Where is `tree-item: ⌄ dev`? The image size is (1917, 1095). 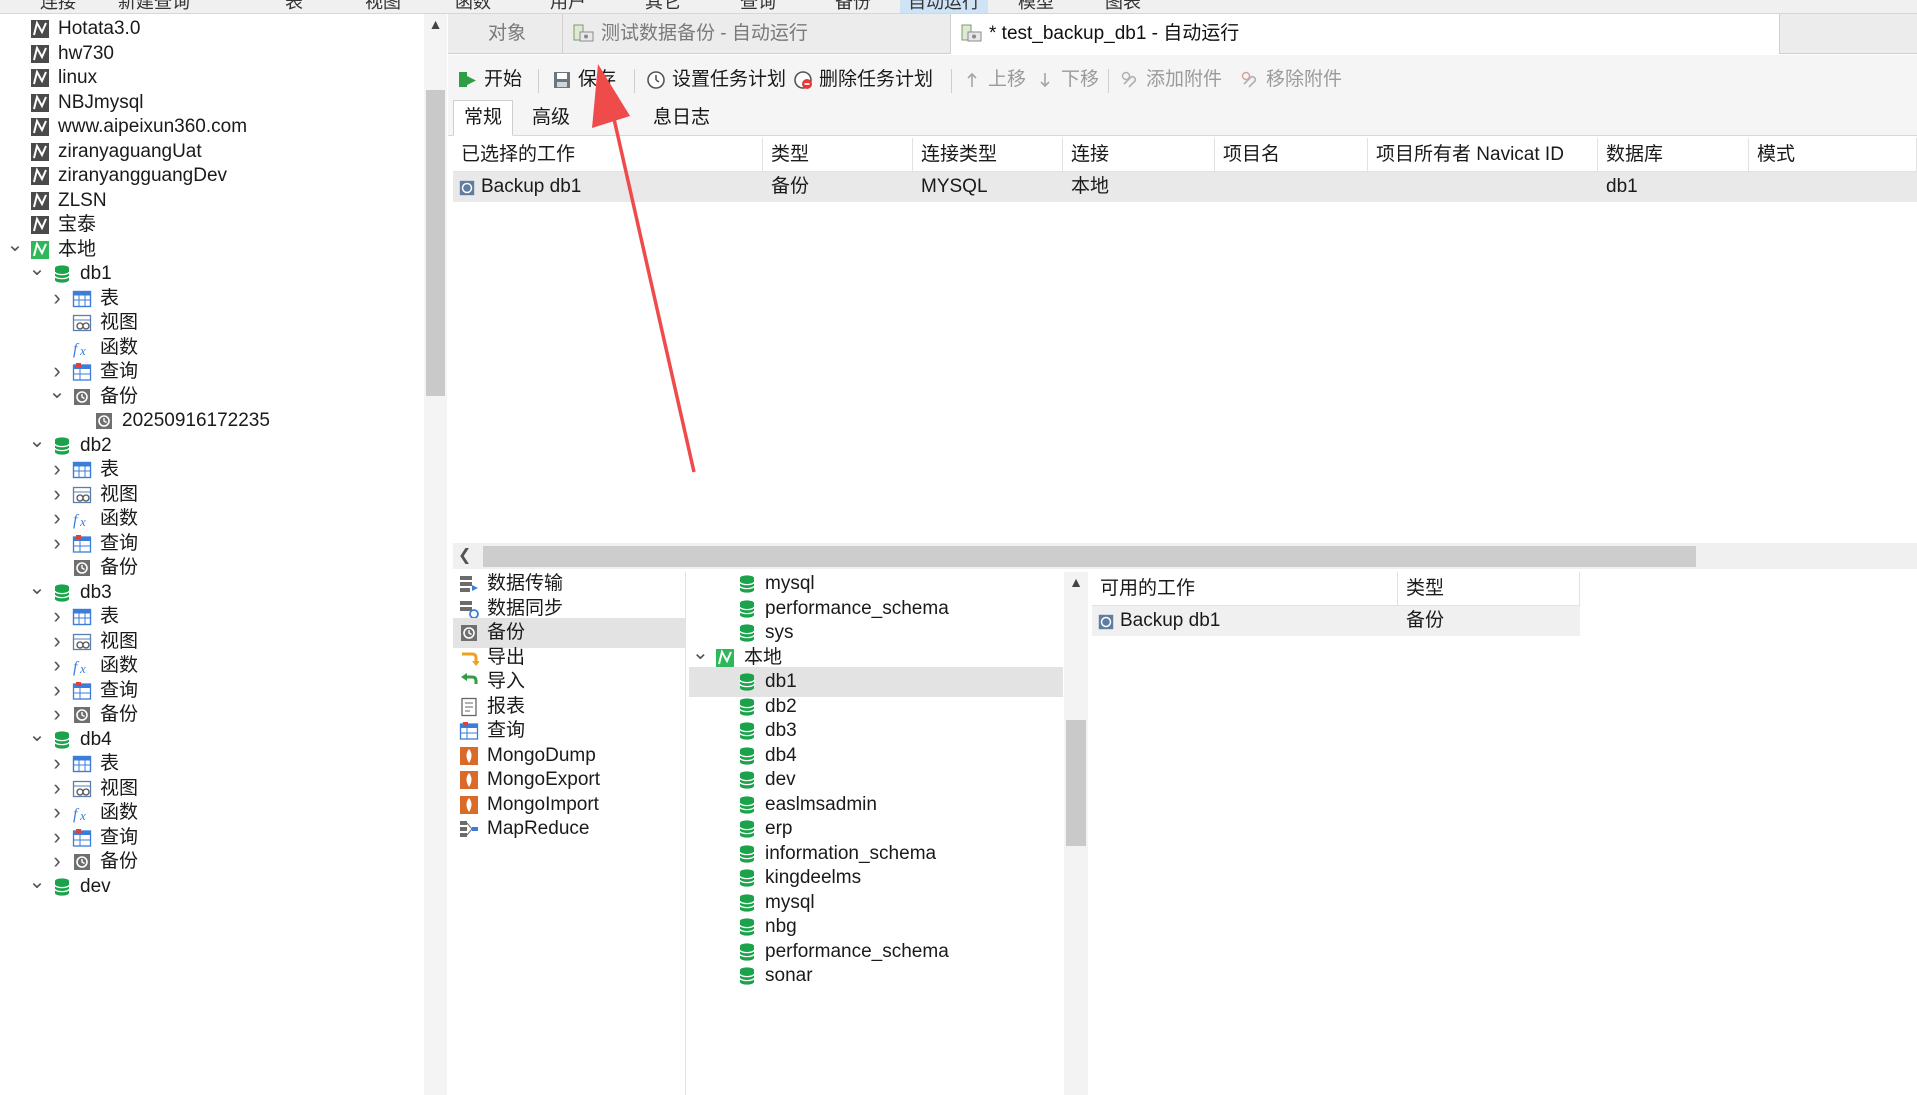 tree-item: ⌄ dev is located at coordinates (210, 887).